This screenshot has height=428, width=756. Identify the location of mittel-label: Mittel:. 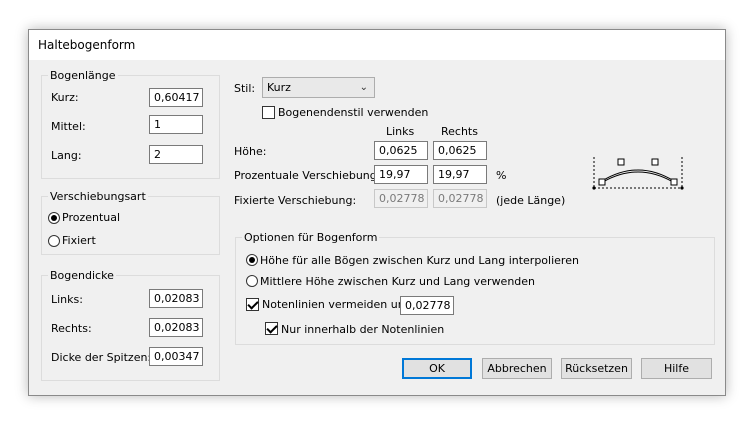
(68, 126).